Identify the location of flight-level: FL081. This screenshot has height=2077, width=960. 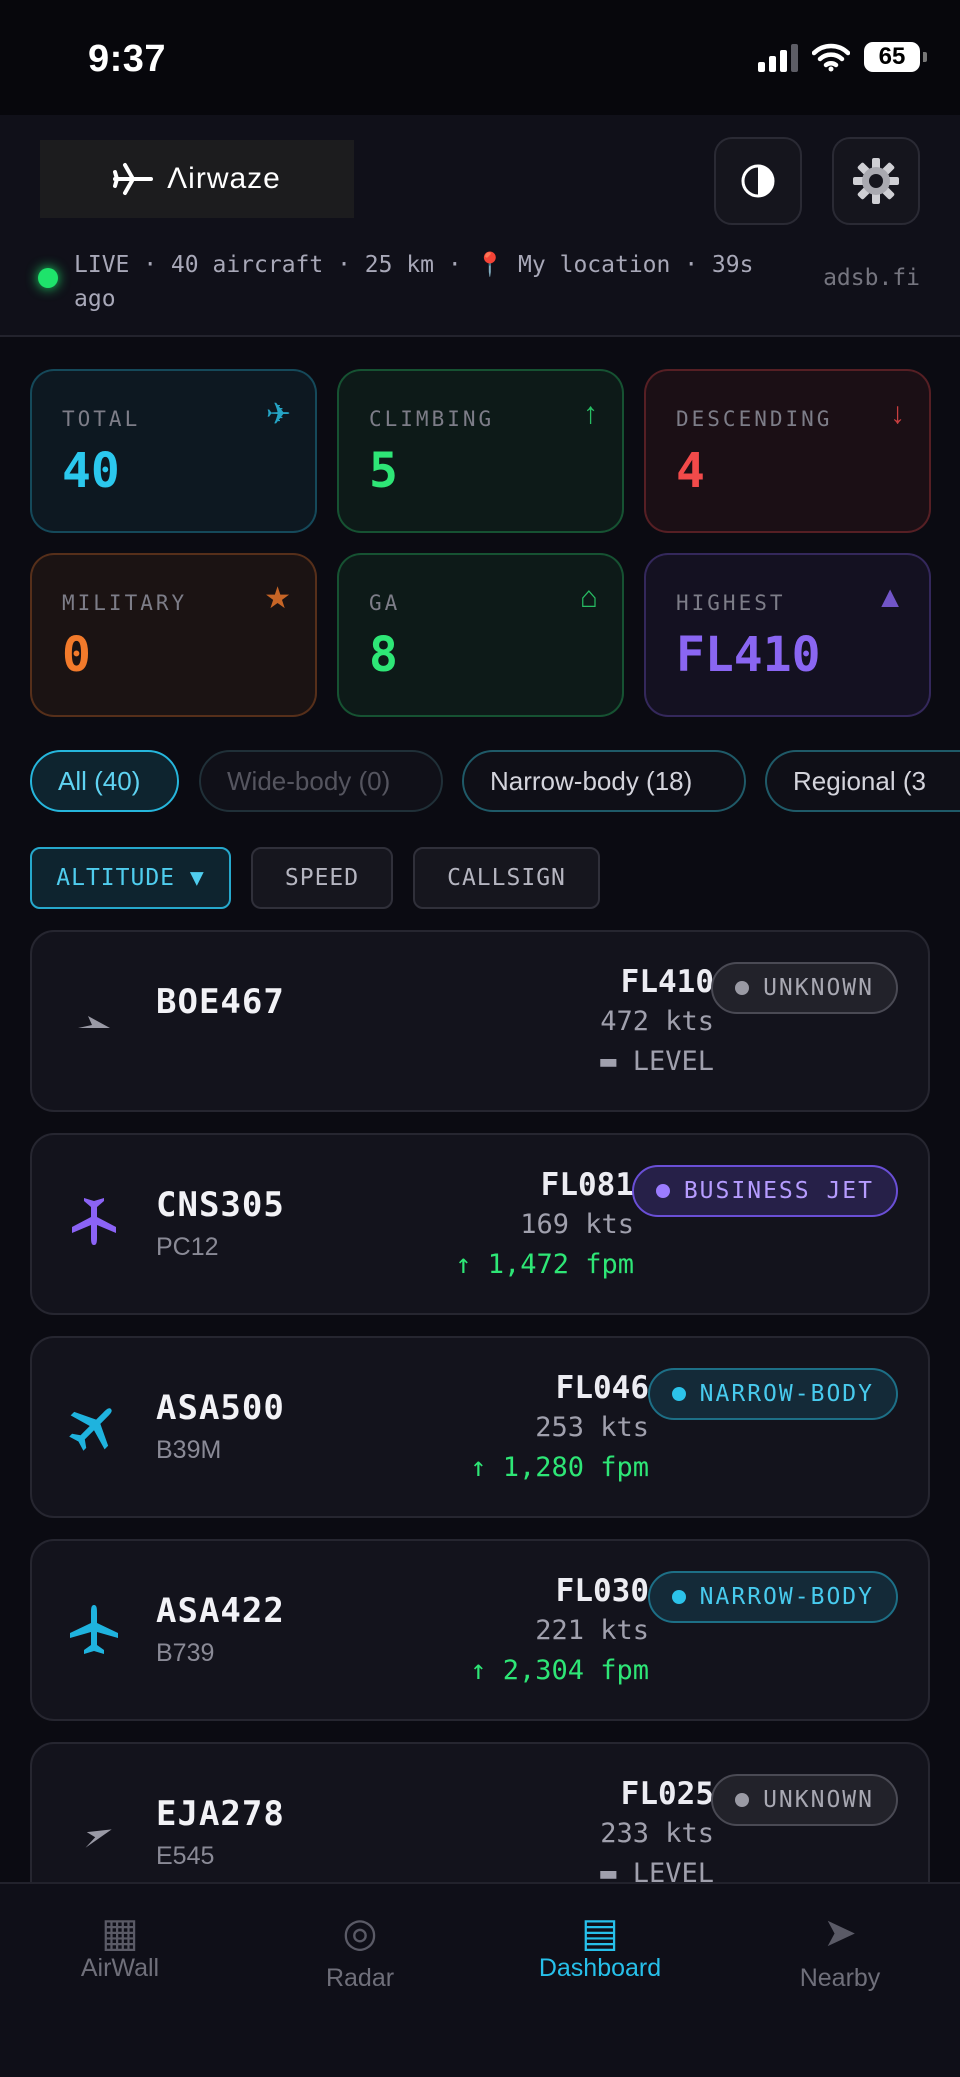
(587, 1185).